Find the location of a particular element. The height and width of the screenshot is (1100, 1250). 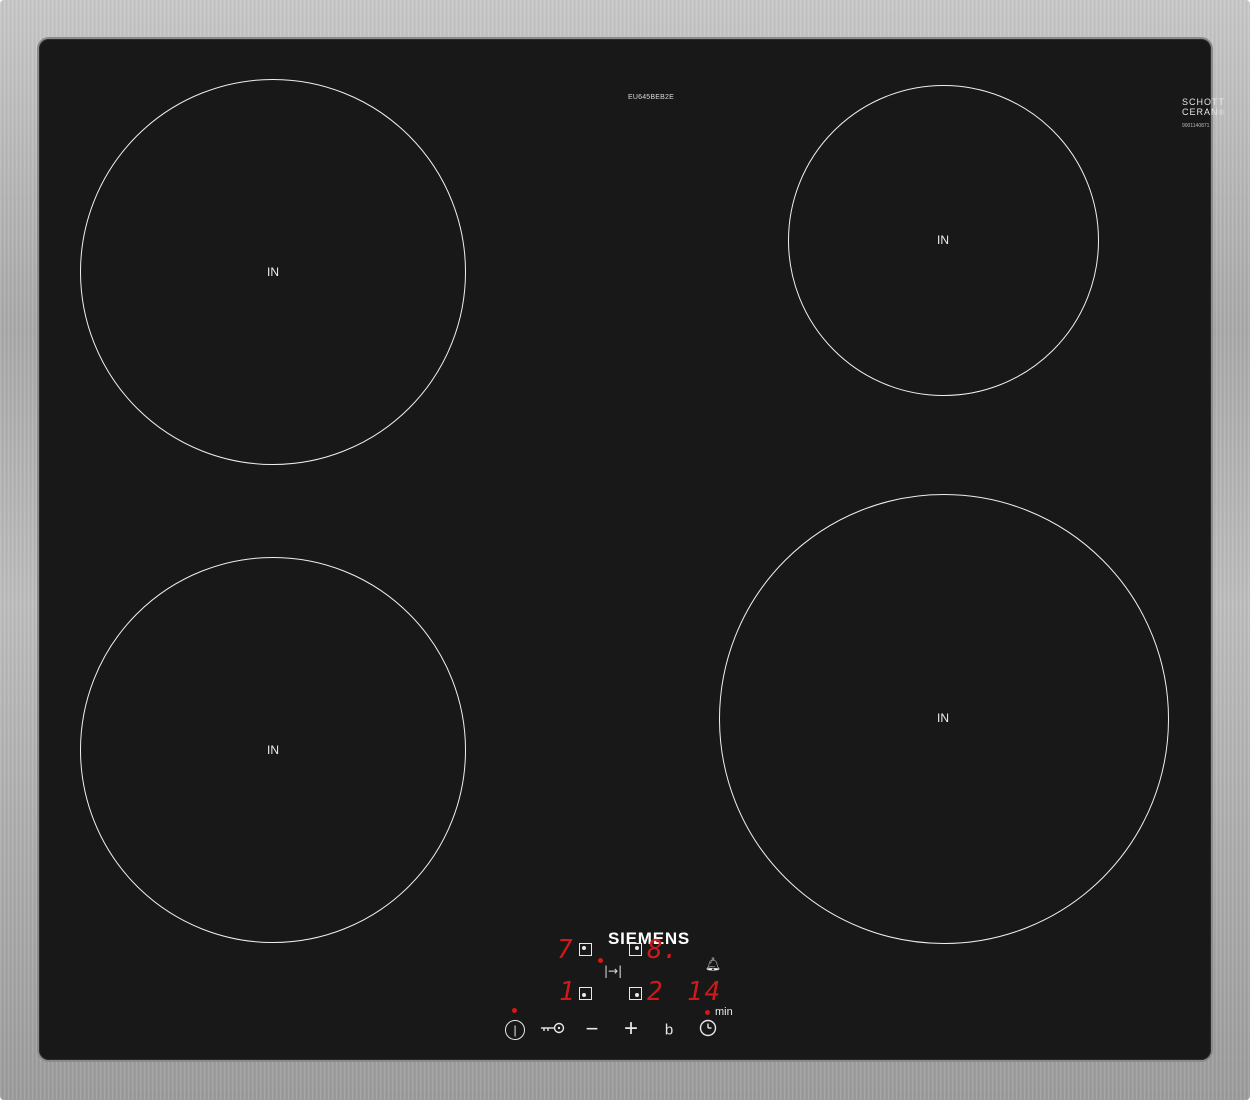

childlock-key-icon is located at coordinates (553, 1028).